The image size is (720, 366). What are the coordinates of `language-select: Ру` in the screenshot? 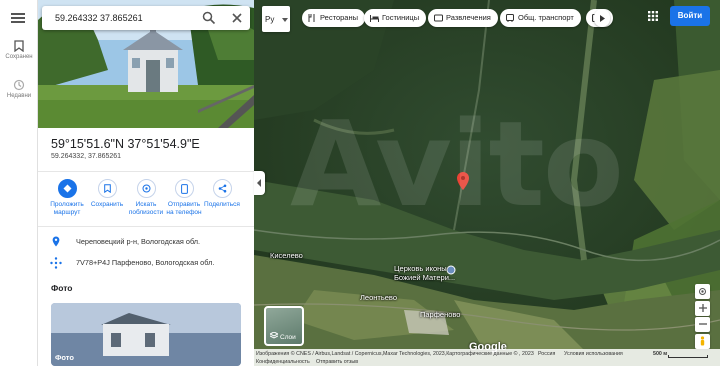 It's located at (276, 19).